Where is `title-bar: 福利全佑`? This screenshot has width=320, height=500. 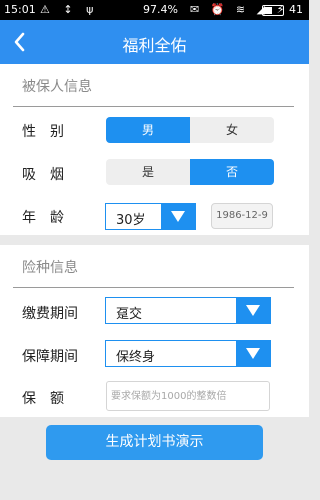 title-bar: 福利全佑 is located at coordinates (154, 42).